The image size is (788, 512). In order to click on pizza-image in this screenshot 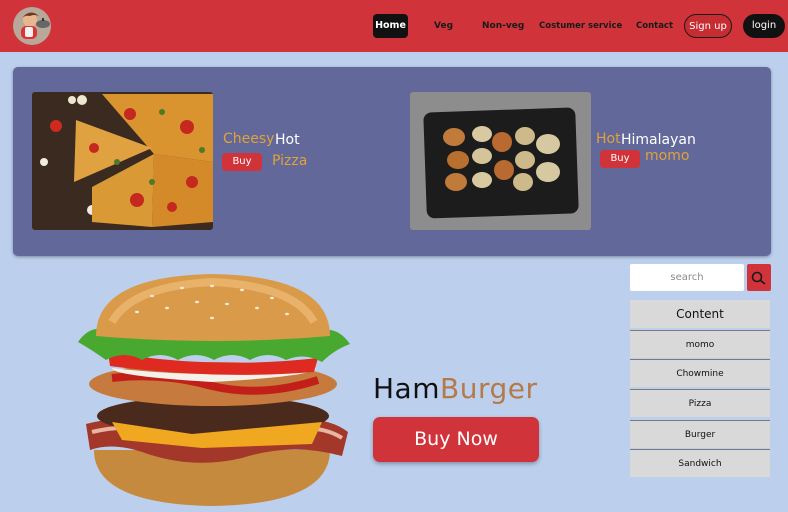, I will do `click(122, 161)`.